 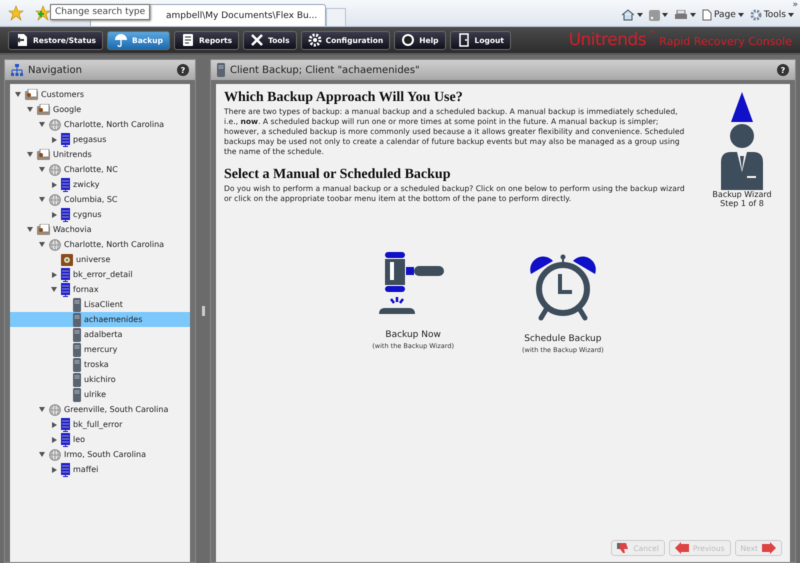 I want to click on panel-title: Navigation, so click(x=55, y=70).